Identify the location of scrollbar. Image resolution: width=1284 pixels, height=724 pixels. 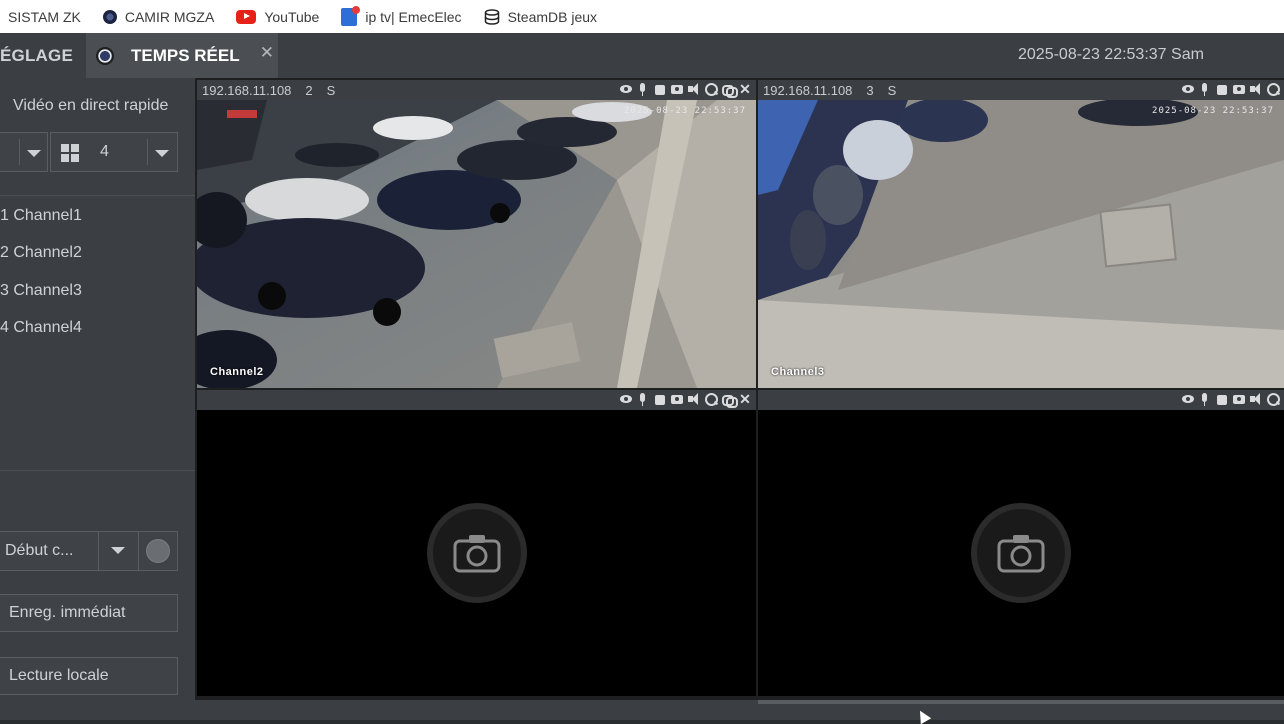
(1021, 702).